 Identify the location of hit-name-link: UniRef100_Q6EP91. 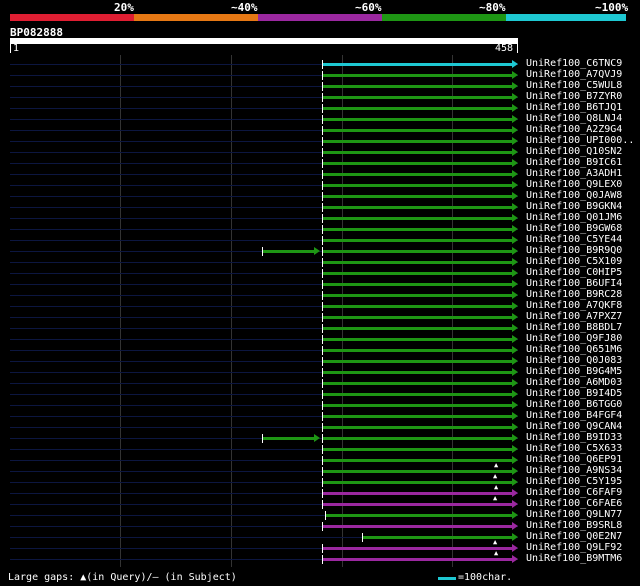
(574, 459).